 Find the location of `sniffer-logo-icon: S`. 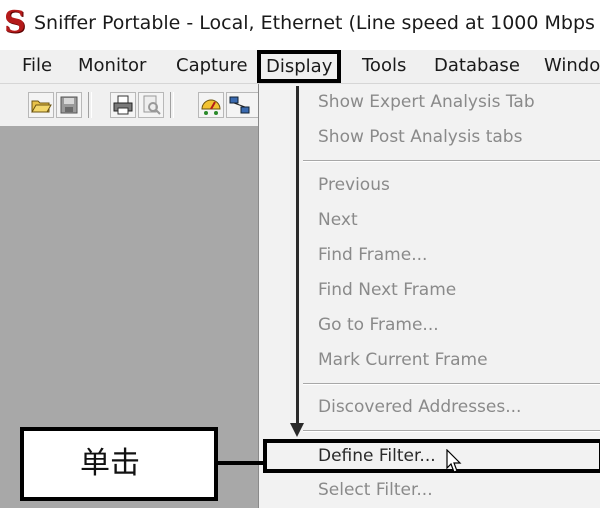

sniffer-logo-icon: S is located at coordinates (15, 22).